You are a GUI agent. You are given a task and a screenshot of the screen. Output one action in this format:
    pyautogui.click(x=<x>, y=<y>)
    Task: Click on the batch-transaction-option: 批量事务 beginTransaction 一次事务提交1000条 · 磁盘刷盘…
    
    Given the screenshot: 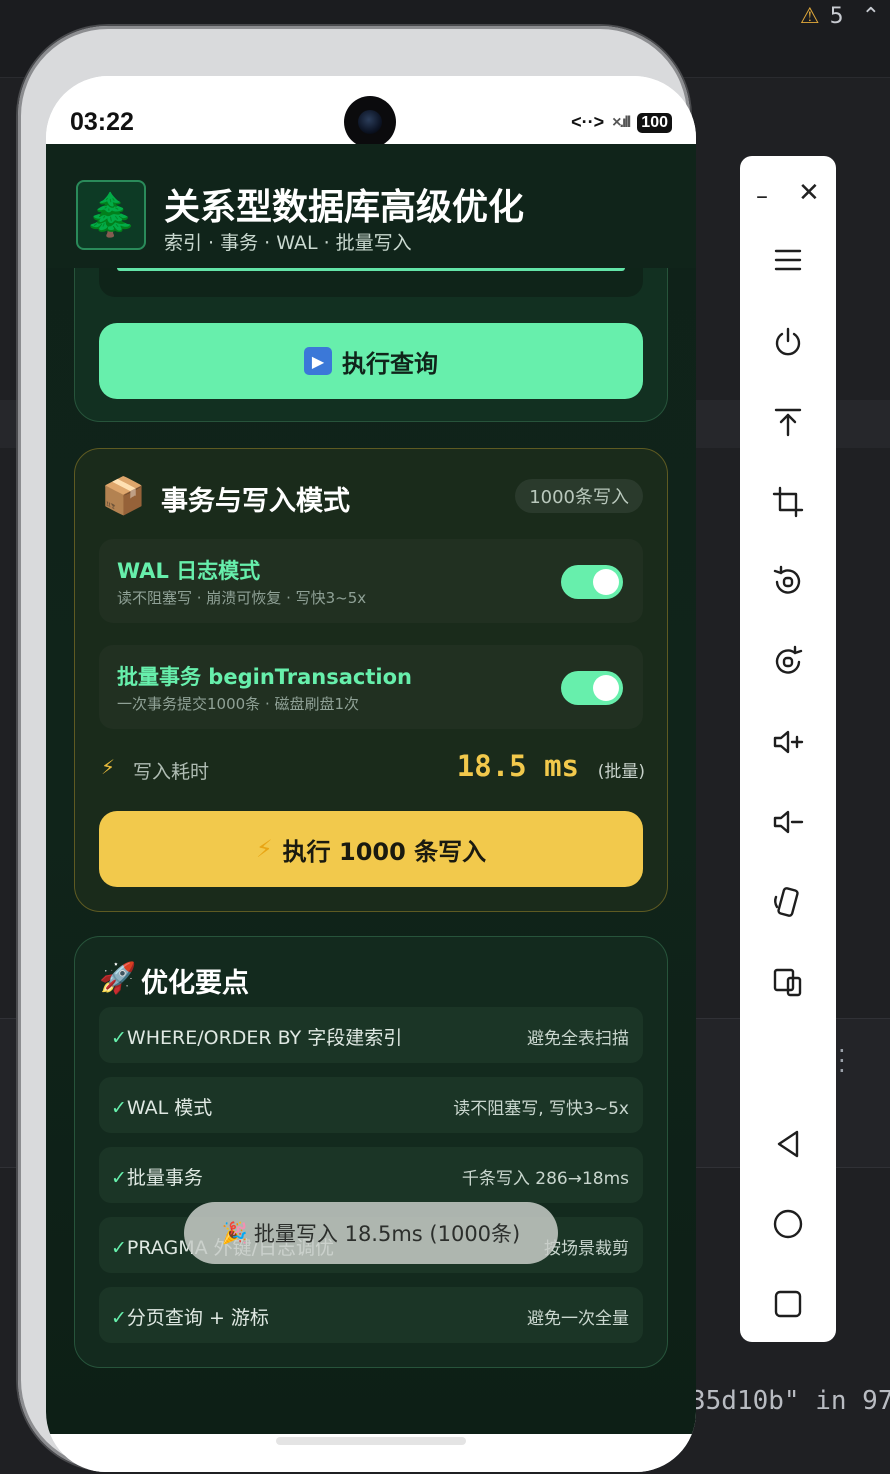 What is the action you would take?
    pyautogui.click(x=371, y=687)
    